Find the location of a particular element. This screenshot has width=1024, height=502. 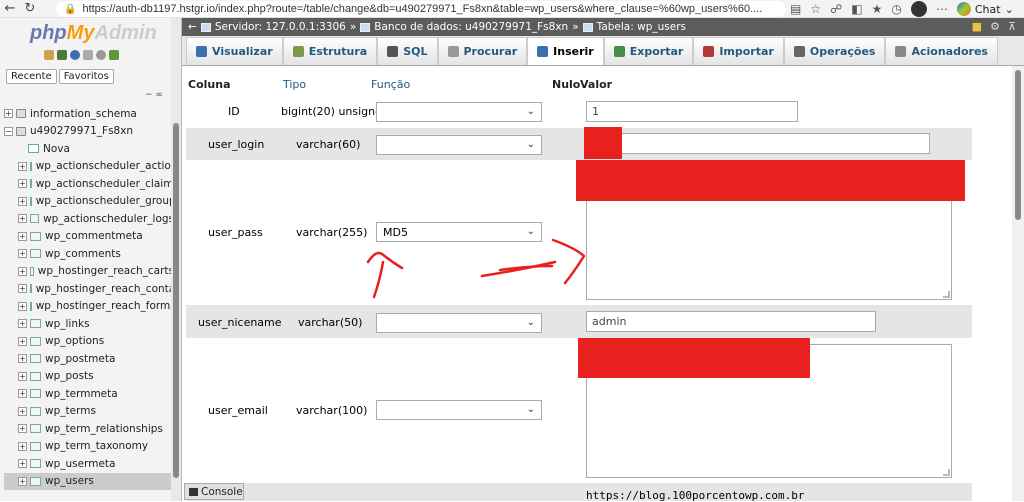

history-icon: ◷ is located at coordinates (896, 9).